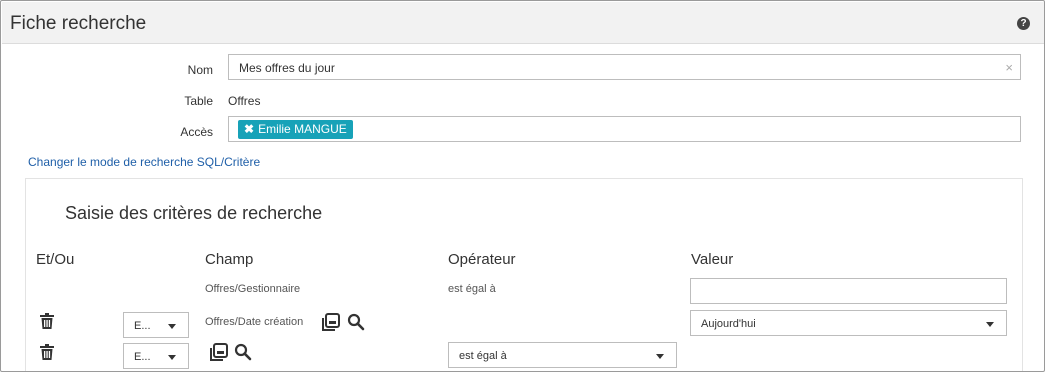 Image resolution: width=1045 pixels, height=372 pixels. What do you see at coordinates (194, 213) in the screenshot?
I see `criteria-title: Saisie des critères de recherche` at bounding box center [194, 213].